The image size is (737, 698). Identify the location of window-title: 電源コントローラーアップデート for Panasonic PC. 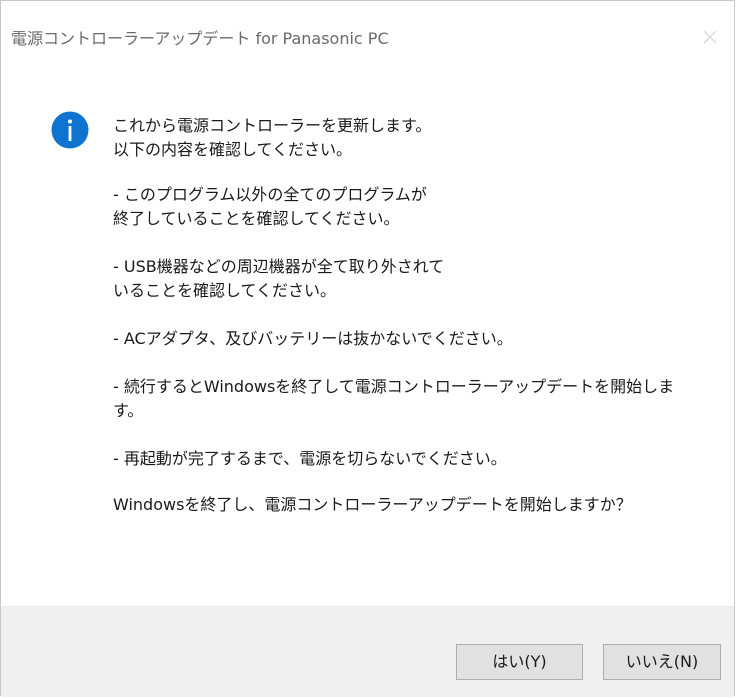
(200, 38).